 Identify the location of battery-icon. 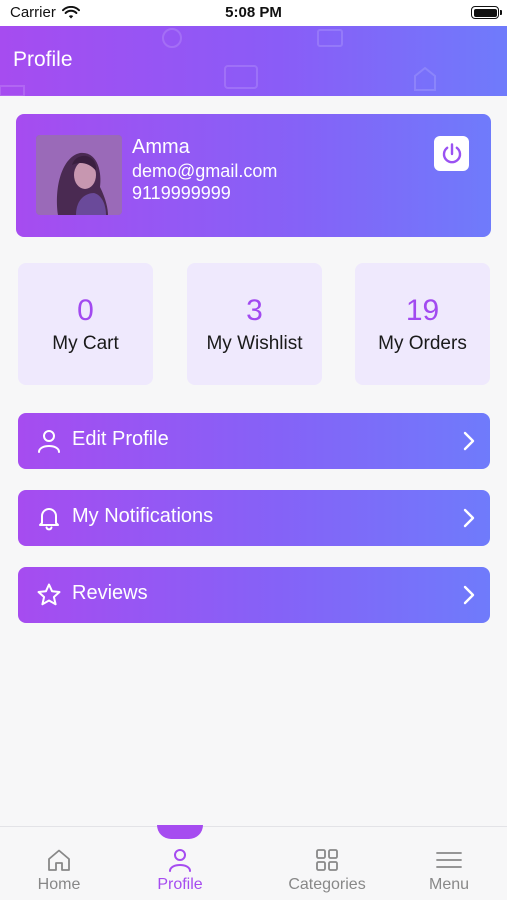
(486, 12).